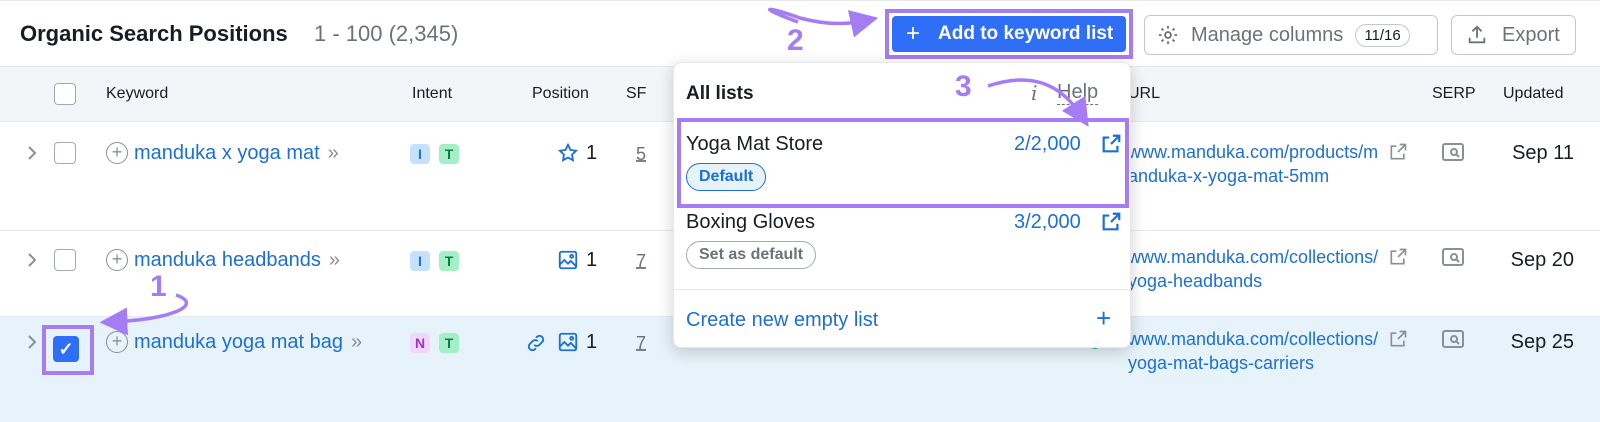  What do you see at coordinates (823, 22) in the screenshot?
I see `arrow-step-two` at bounding box center [823, 22].